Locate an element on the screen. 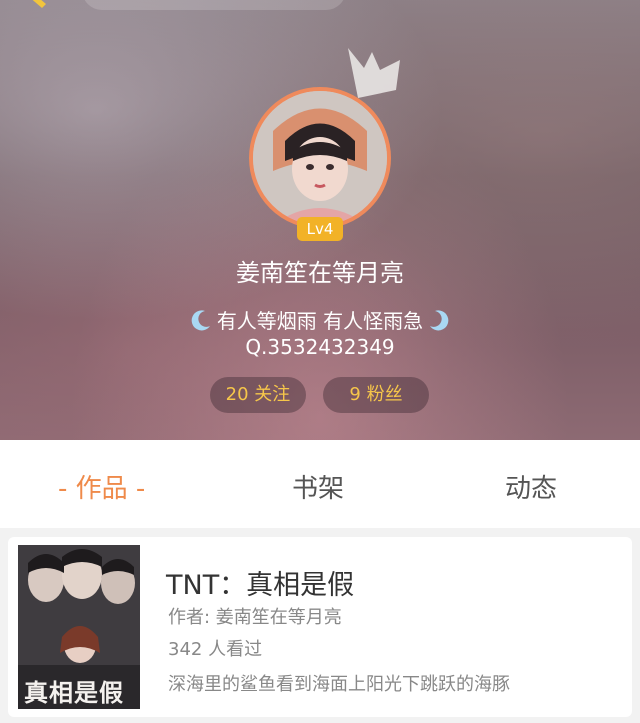  avatar-image is located at coordinates (320, 158).